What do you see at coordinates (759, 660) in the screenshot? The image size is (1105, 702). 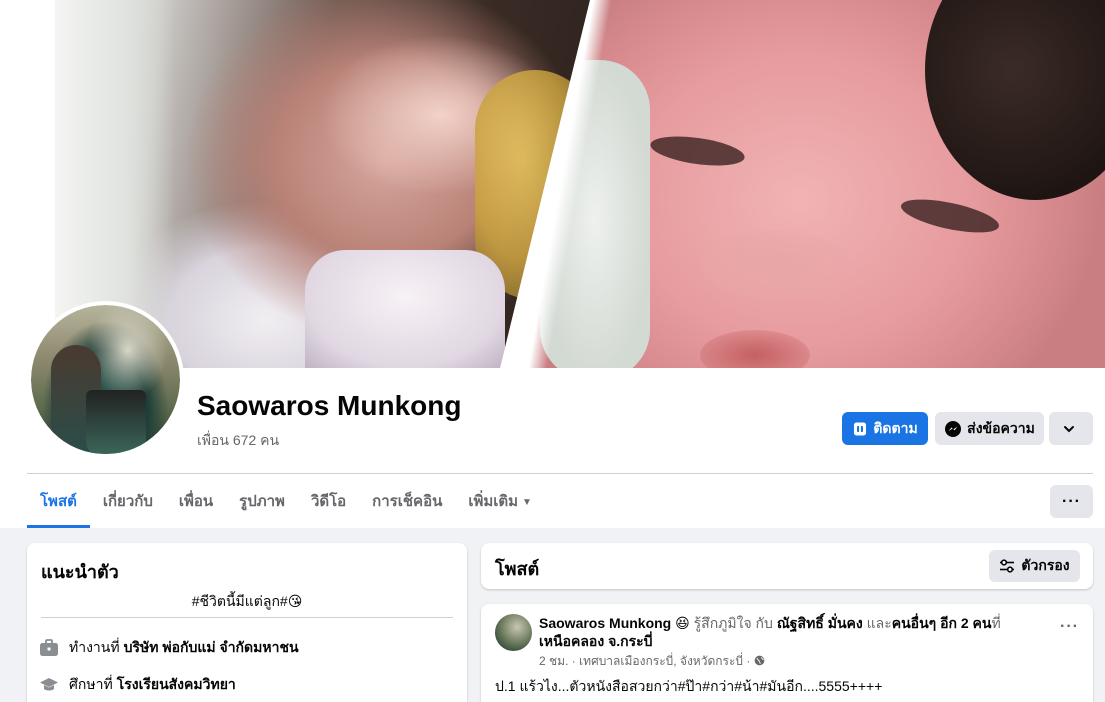 I see `globe-icon` at bounding box center [759, 660].